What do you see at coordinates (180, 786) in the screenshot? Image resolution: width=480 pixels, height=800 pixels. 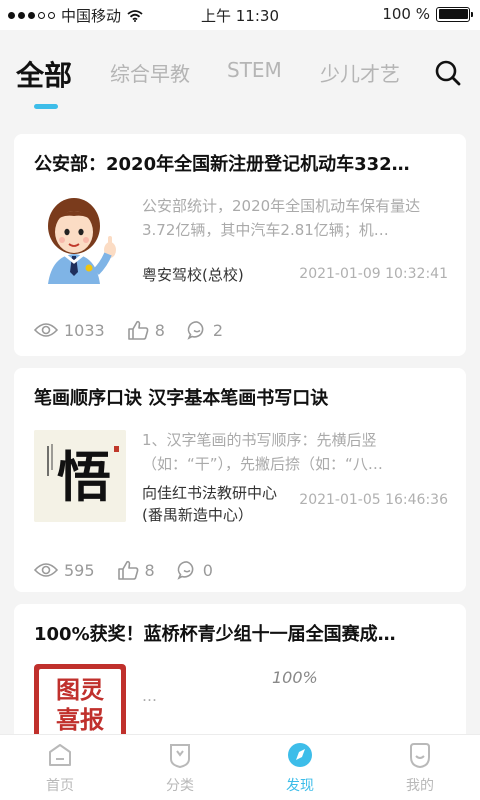 I see `nav-category-label: 分类` at bounding box center [180, 786].